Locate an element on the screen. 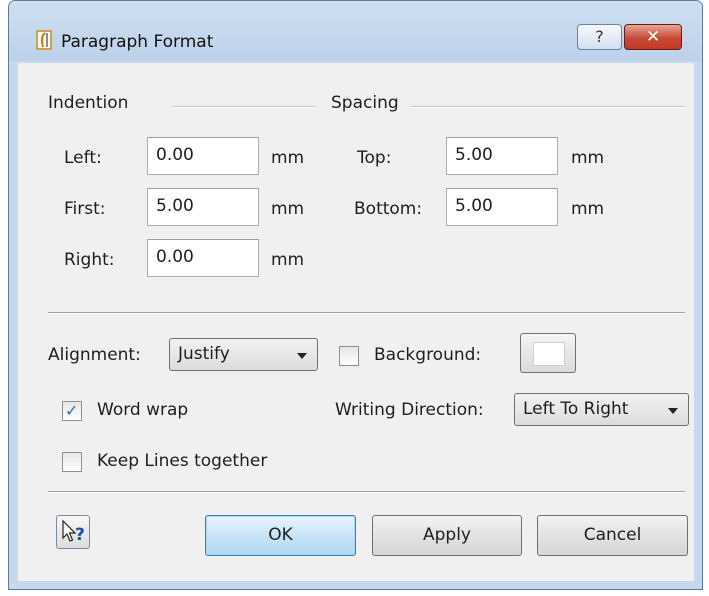  word-wrap-checkbox: ✓ is located at coordinates (72, 411).